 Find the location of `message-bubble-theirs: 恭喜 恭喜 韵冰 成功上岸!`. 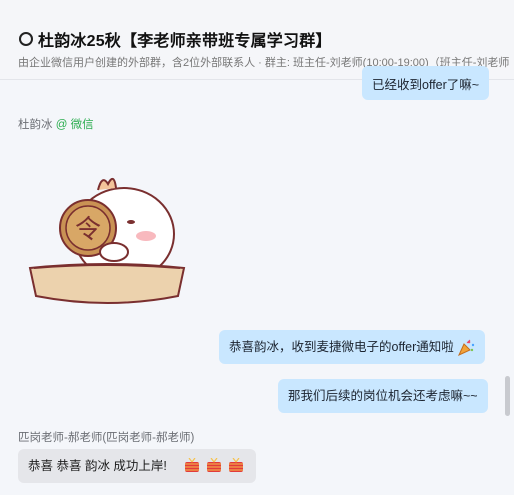

message-bubble-theirs: 恭喜 恭喜 韵冰 成功上岸! is located at coordinates (137, 466).